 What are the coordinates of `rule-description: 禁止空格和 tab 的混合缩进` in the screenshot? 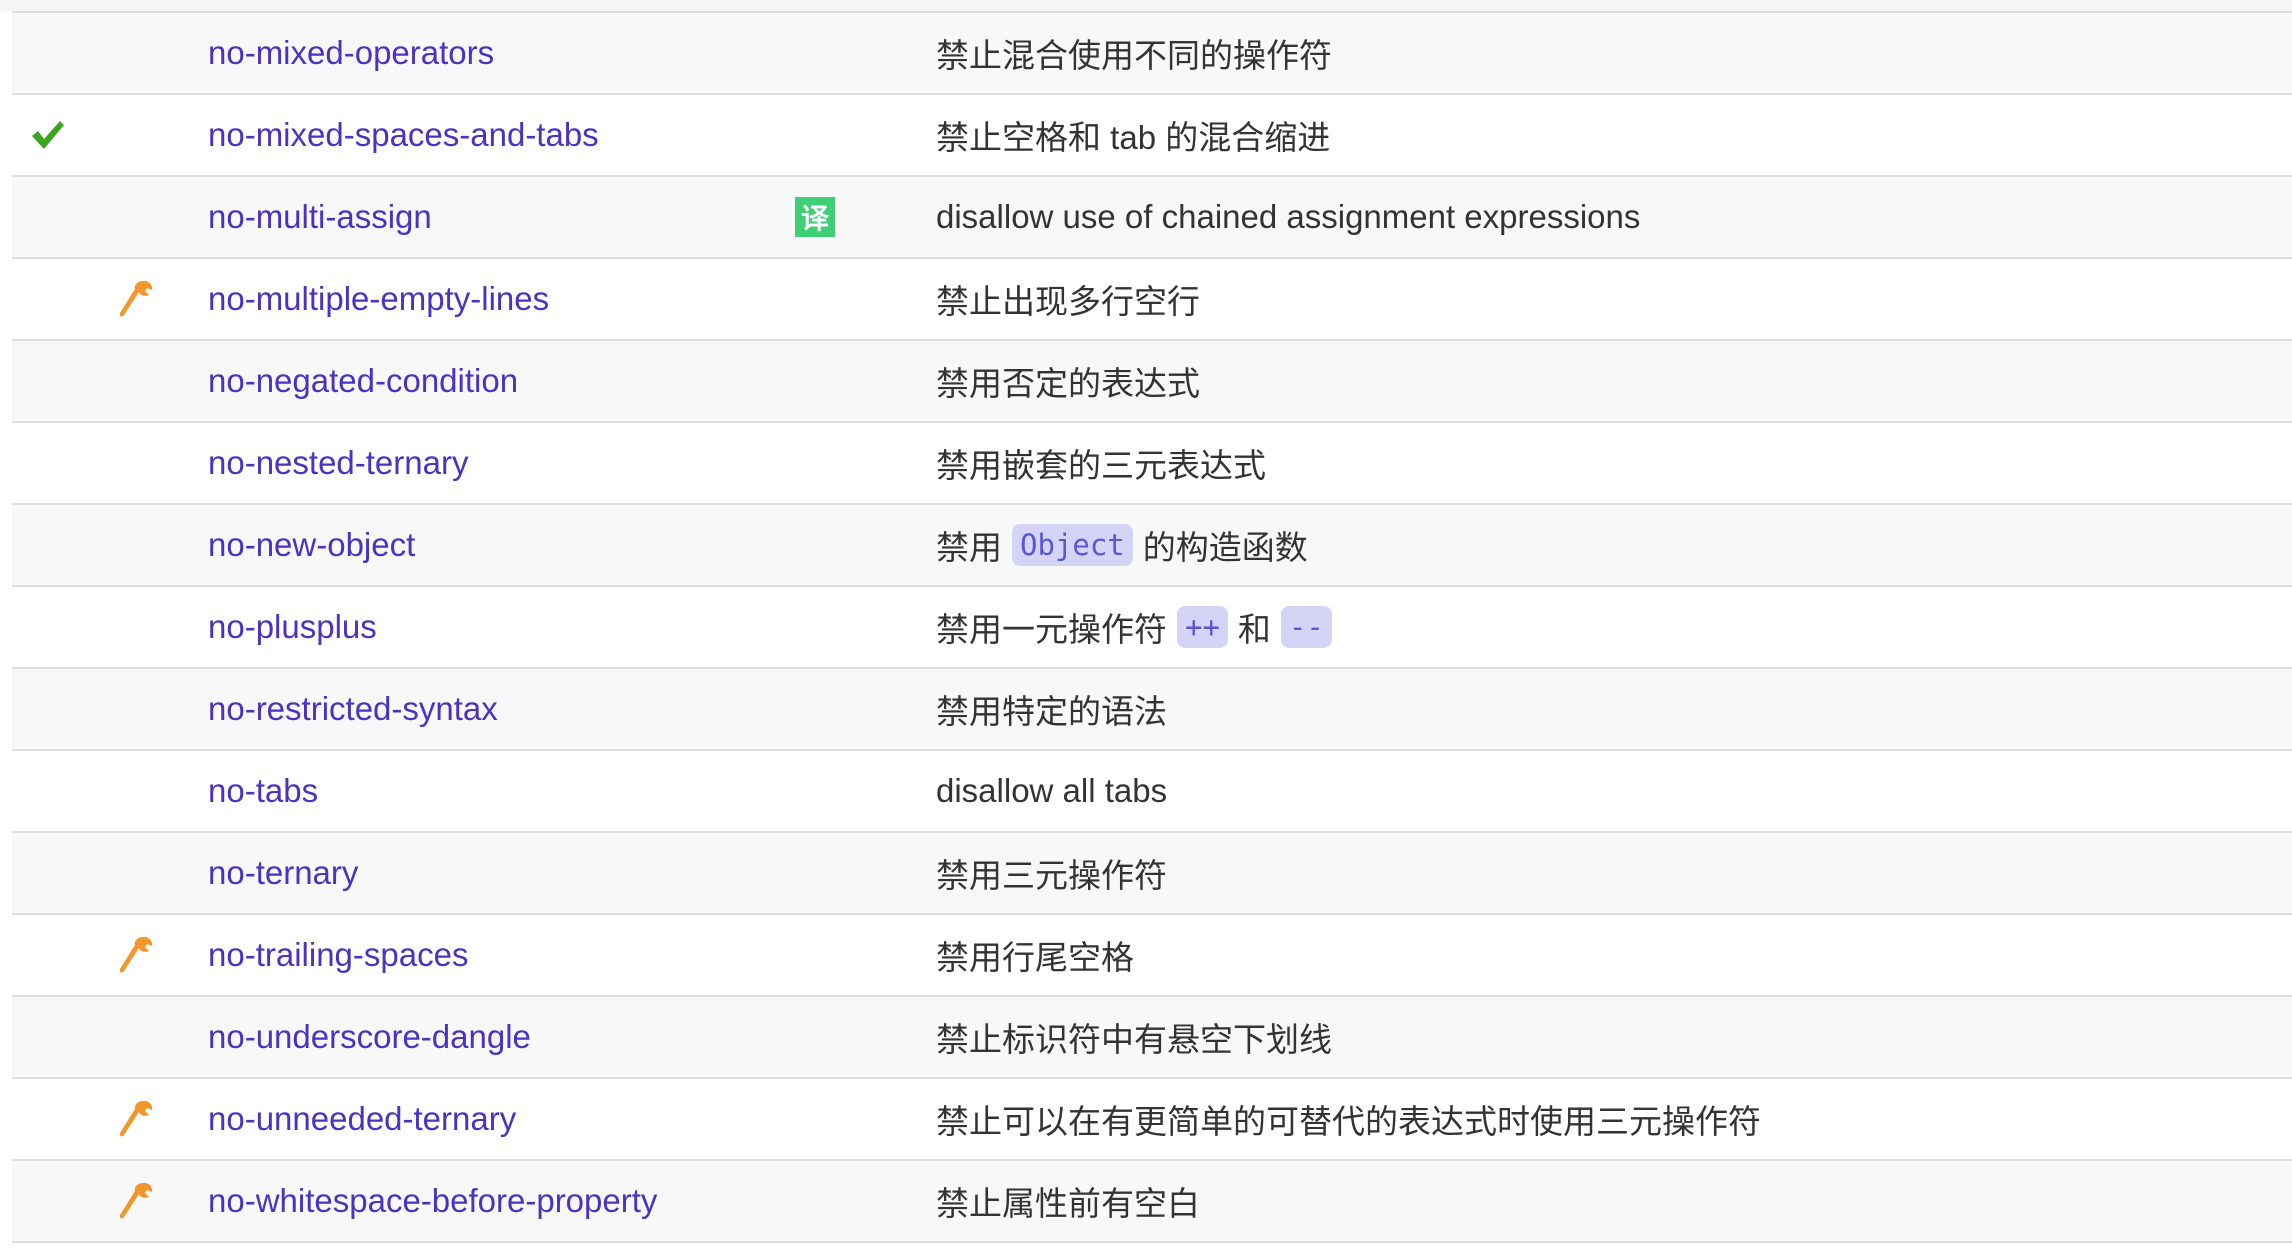 It's located at (1133, 135).